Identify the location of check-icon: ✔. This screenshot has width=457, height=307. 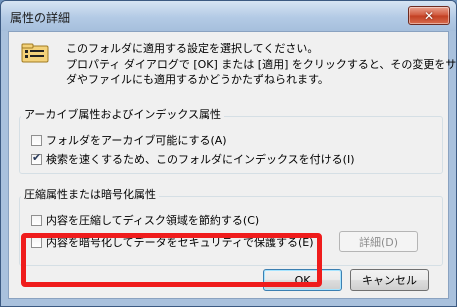
(37, 157).